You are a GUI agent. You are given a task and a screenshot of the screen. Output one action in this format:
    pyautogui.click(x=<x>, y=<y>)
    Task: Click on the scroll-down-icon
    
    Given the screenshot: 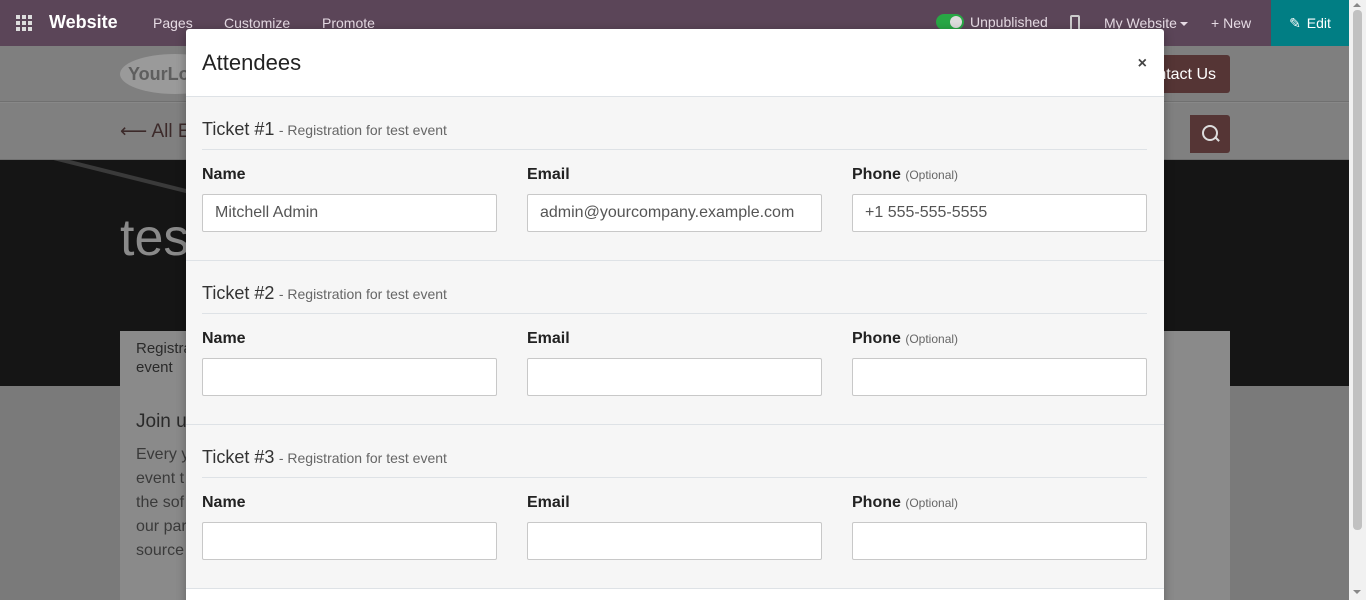 What is the action you would take?
    pyautogui.click(x=1357, y=592)
    